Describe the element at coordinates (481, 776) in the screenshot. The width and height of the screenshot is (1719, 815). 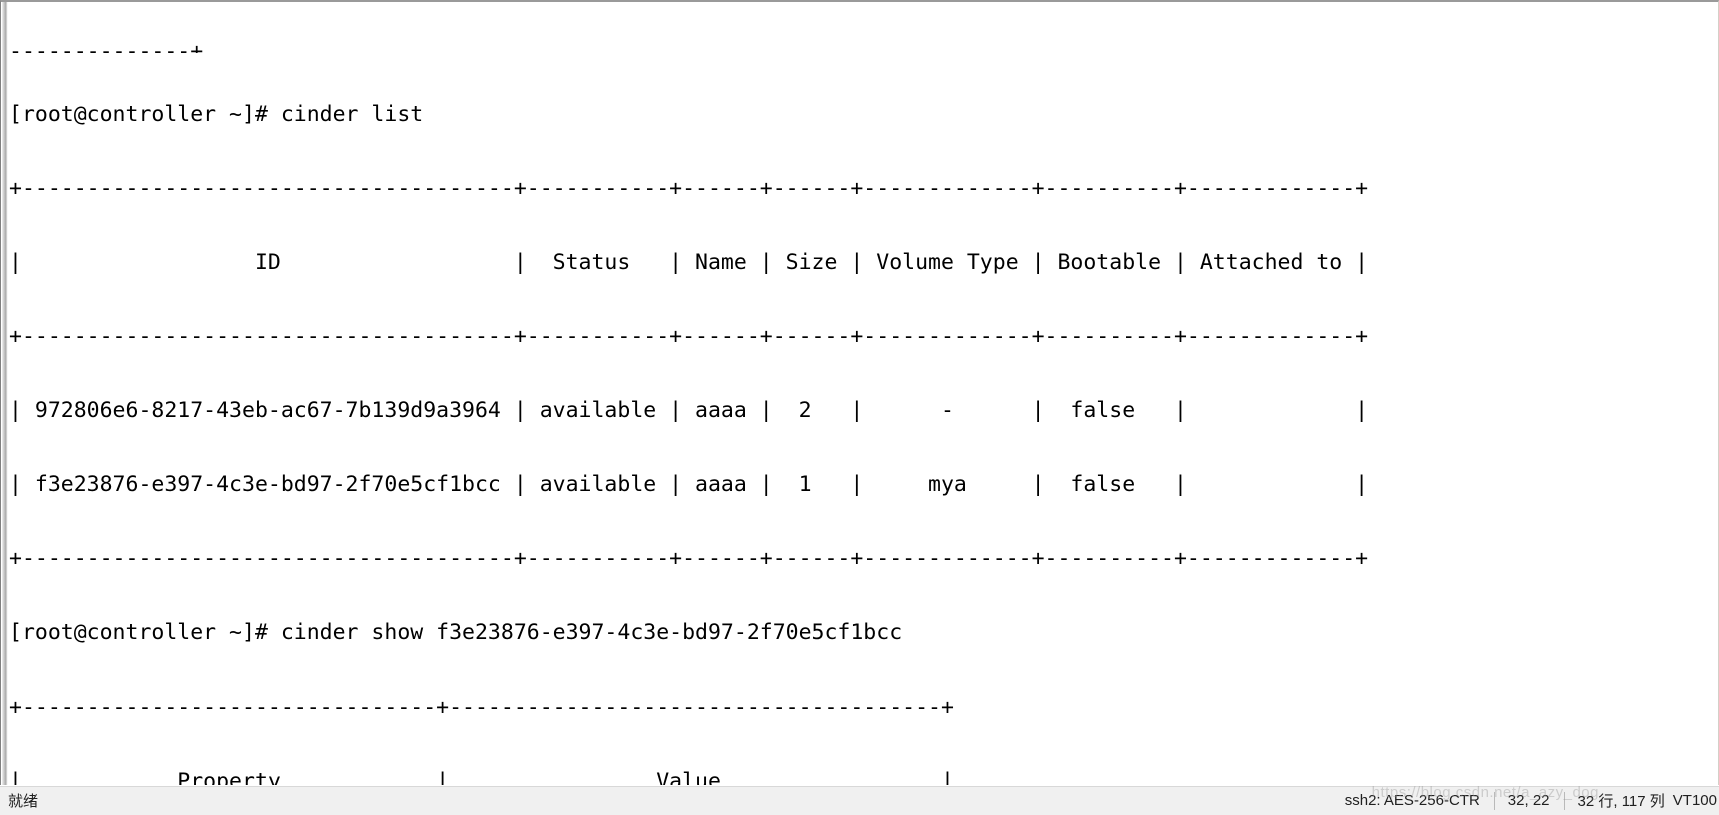
I see `terminal-line-property-header: | Property | Value |` at that location.